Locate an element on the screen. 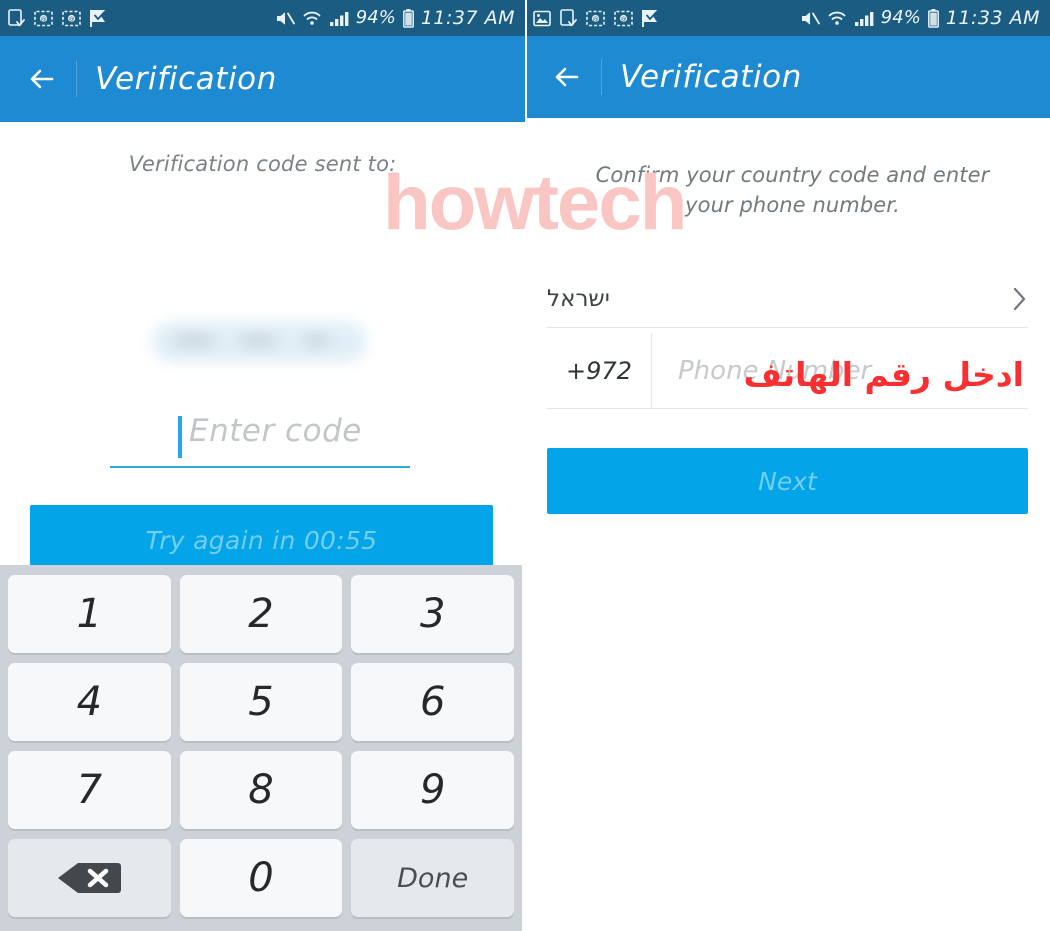  right-status-bar: @ @ 94% 11:33 AM is located at coordinates (787, 18).